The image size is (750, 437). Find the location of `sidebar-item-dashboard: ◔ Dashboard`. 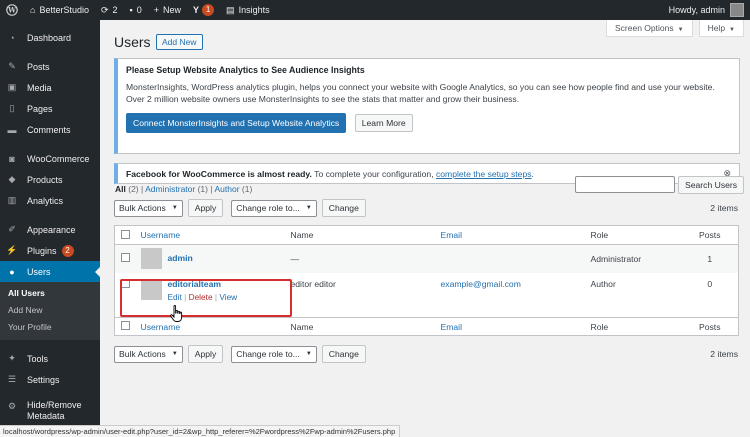

sidebar-item-dashboard: ◔ Dashboard is located at coordinates (50, 37).